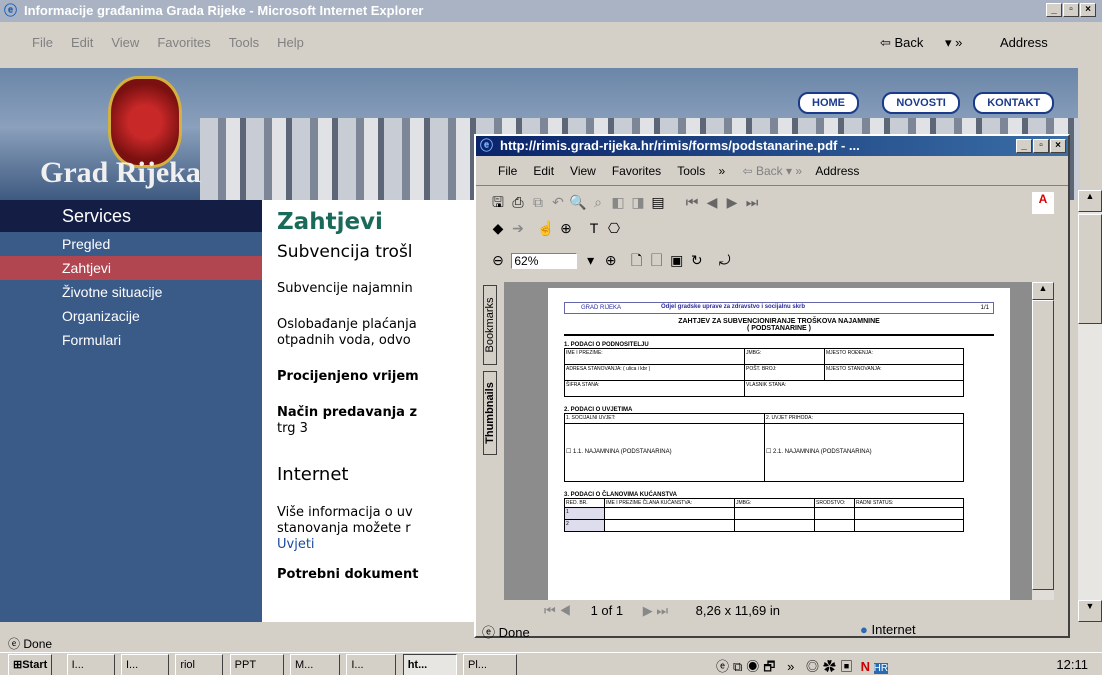 Image resolution: width=1102 pixels, height=675 pixels. I want to click on page-layout-icon: ▤, so click(658, 202).